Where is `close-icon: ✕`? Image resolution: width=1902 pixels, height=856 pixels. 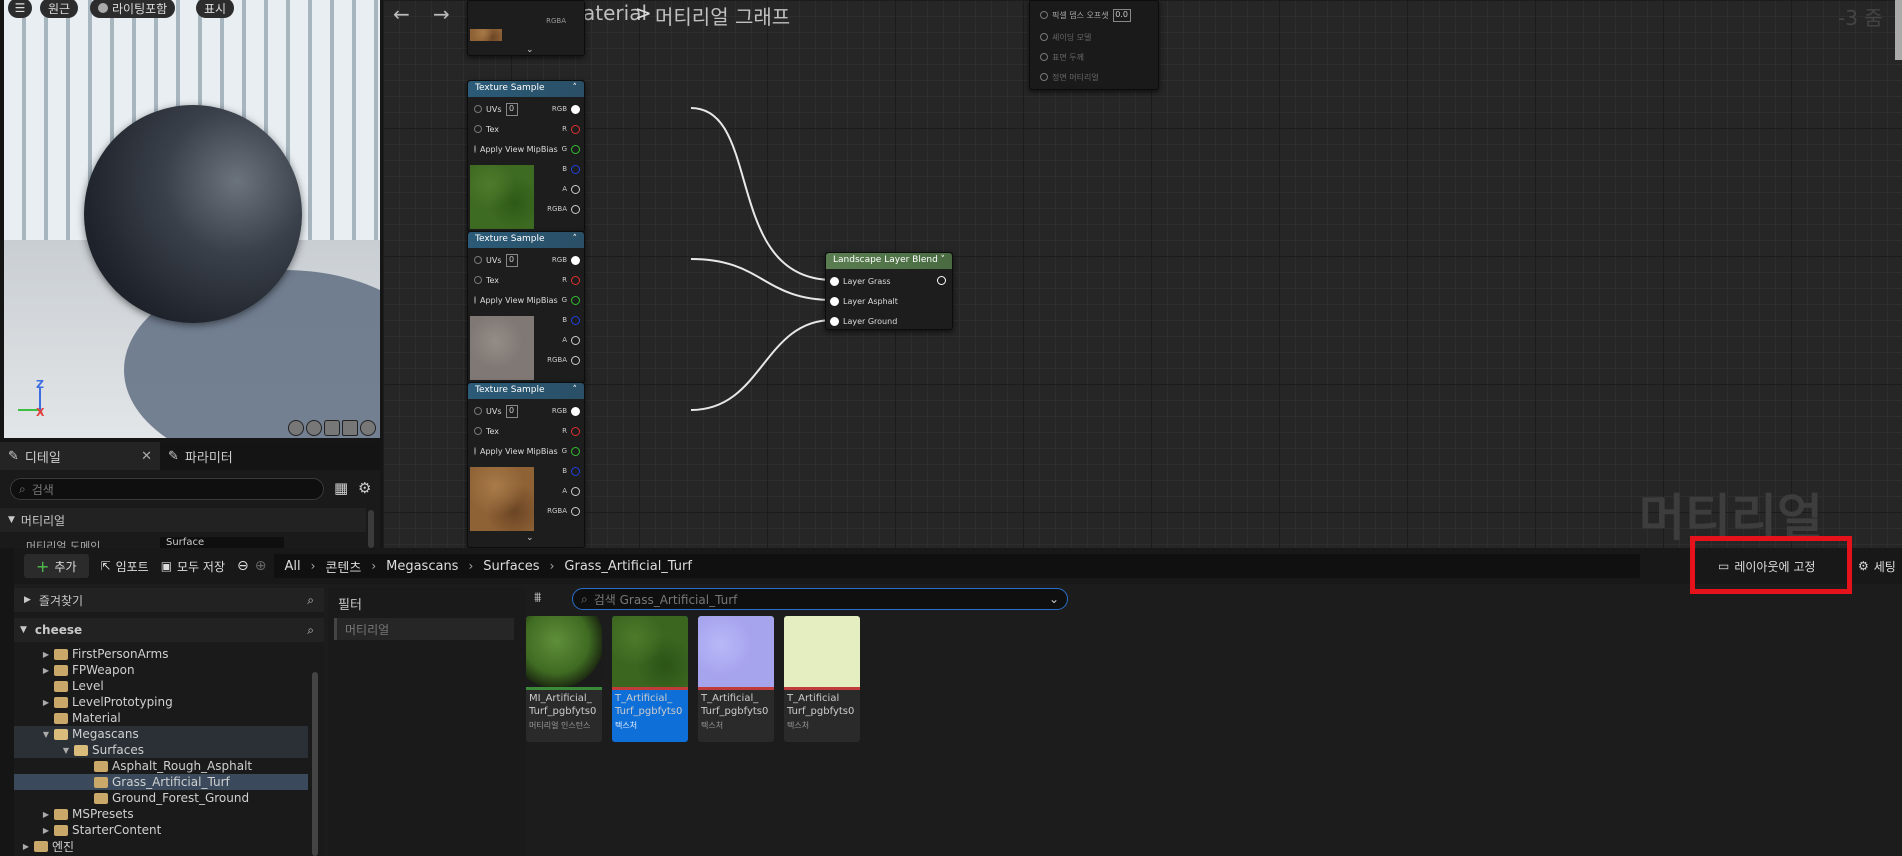
close-icon: ✕ is located at coordinates (146, 456).